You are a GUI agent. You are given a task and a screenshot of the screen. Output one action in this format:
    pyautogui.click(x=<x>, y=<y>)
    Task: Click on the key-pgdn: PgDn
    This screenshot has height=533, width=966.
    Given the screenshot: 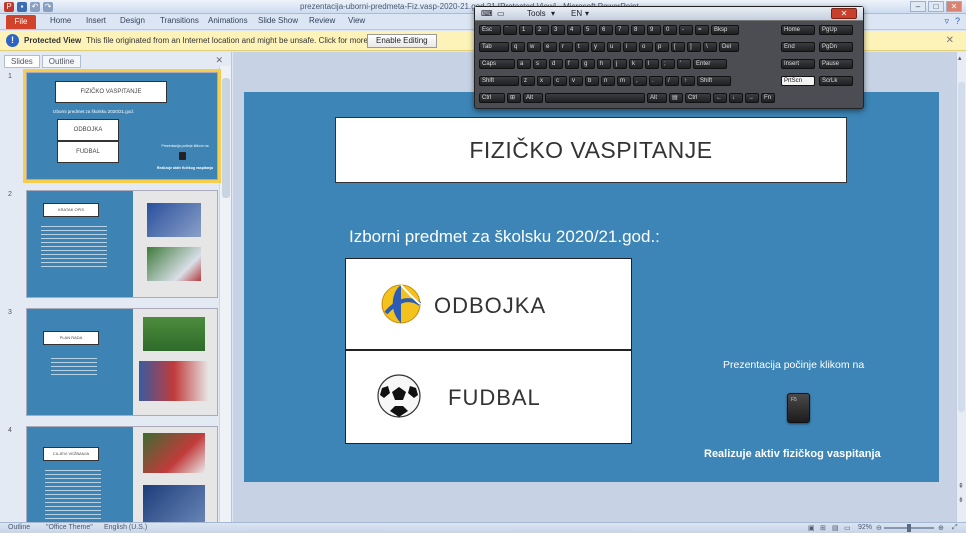 What is the action you would take?
    pyautogui.click(x=836, y=47)
    